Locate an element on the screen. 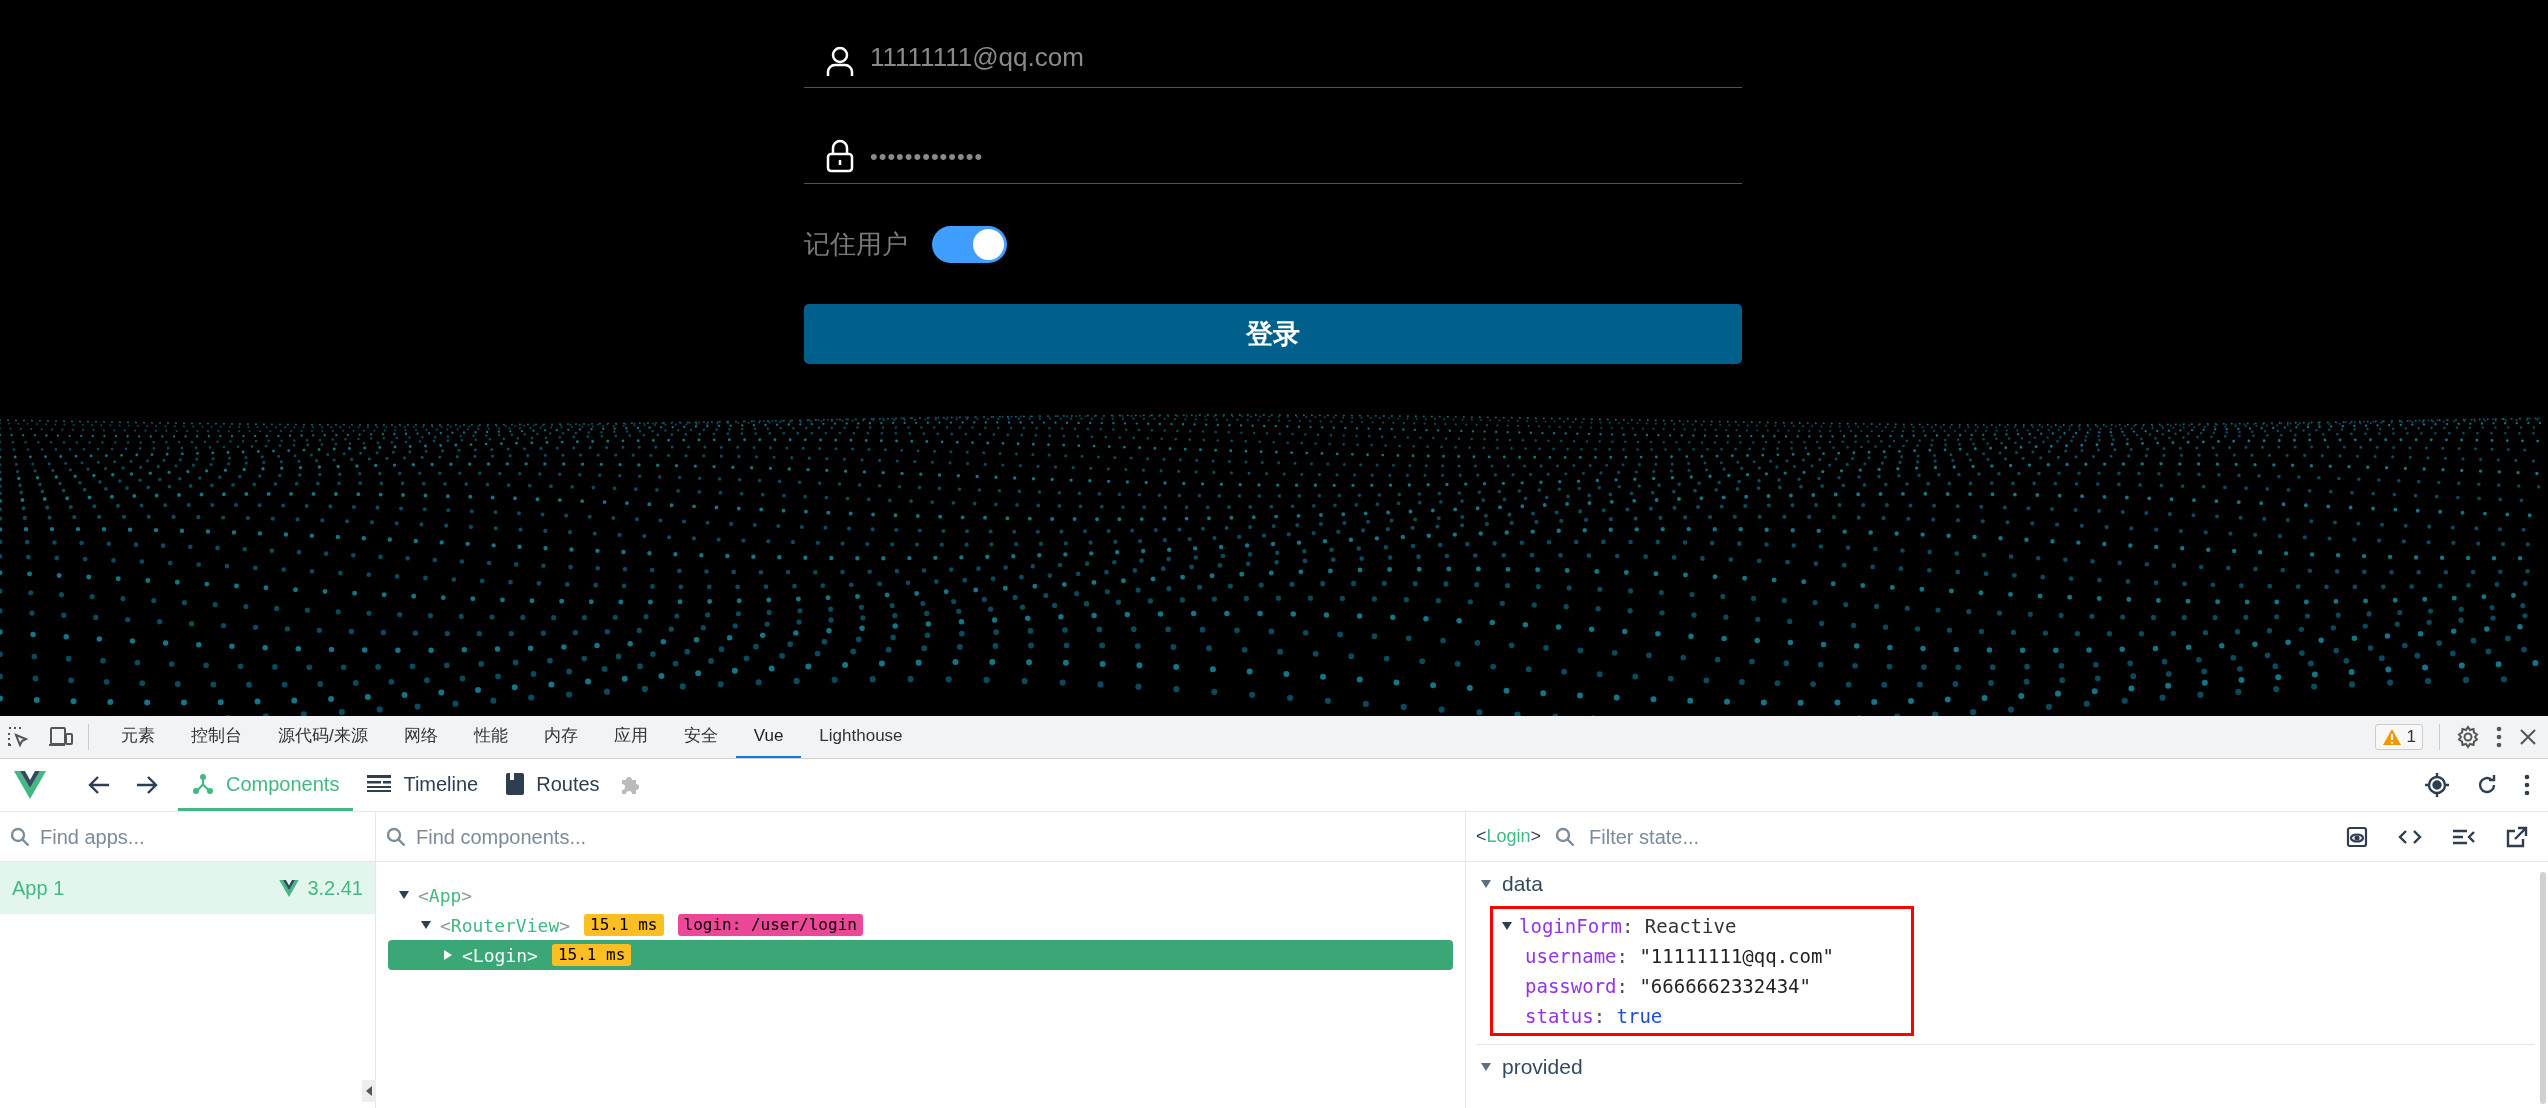 The width and height of the screenshot is (2548, 1108). panel-tab: Routes is located at coordinates (553, 785).